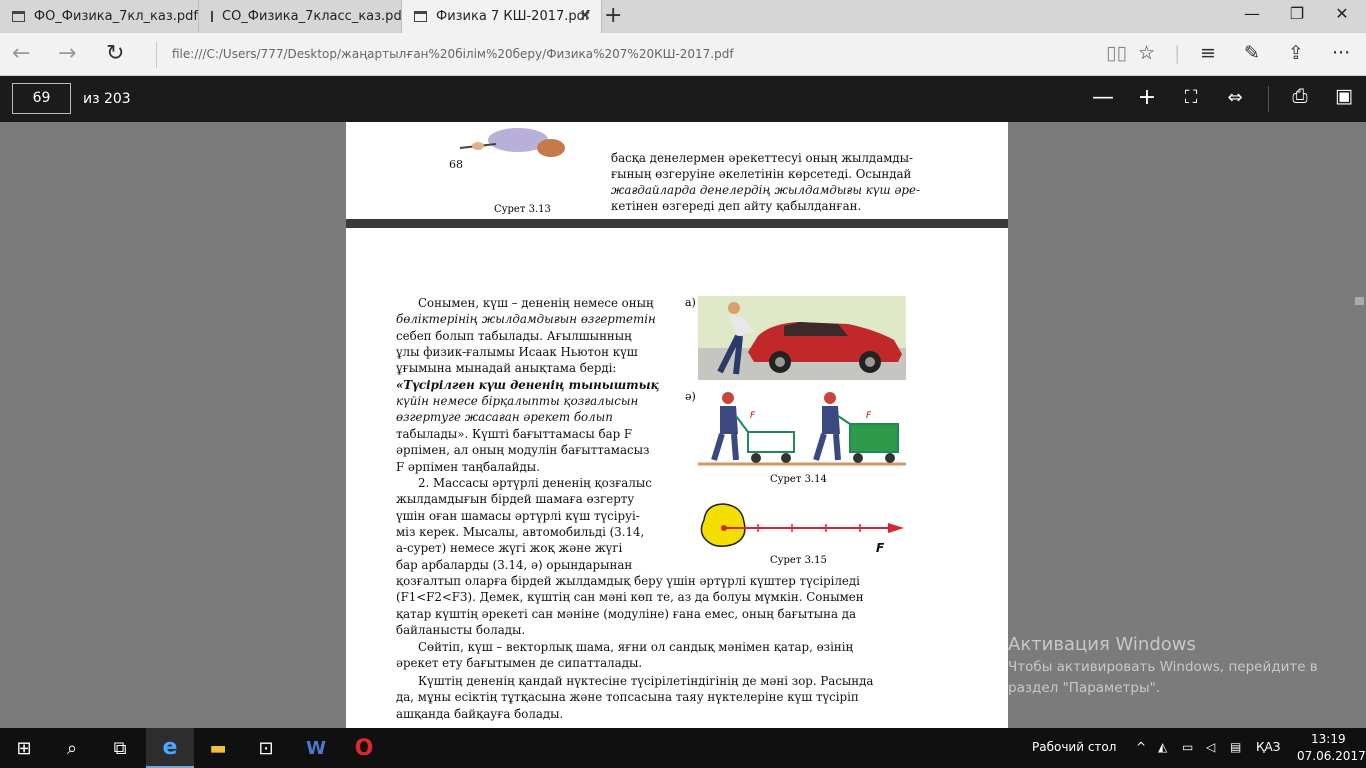 This screenshot has height=768, width=1366. I want to click on close-window-button: ✕, so click(1342, 13).